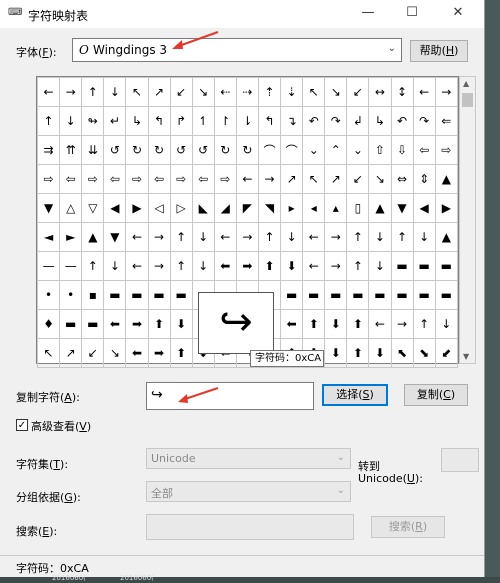 This screenshot has height=583, width=500. What do you see at coordinates (314, 208) in the screenshot?
I see `character-cell: ◂` at bounding box center [314, 208].